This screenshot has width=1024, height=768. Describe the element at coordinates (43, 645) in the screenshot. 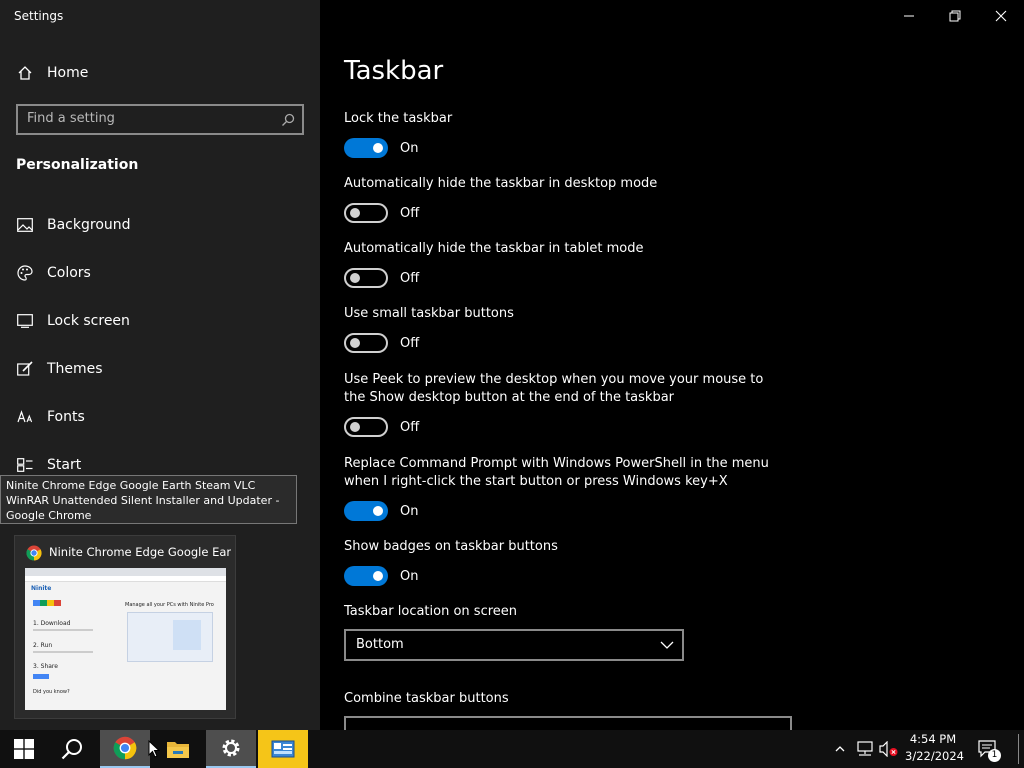

I see `step-run: 2. Run` at that location.